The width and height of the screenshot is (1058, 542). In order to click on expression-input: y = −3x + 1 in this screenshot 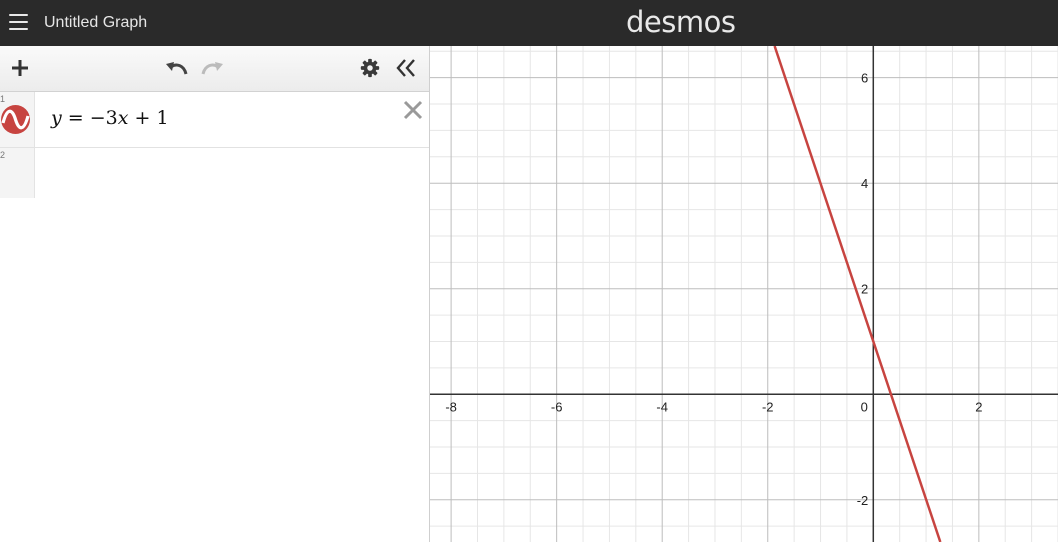, I will do `click(110, 118)`.